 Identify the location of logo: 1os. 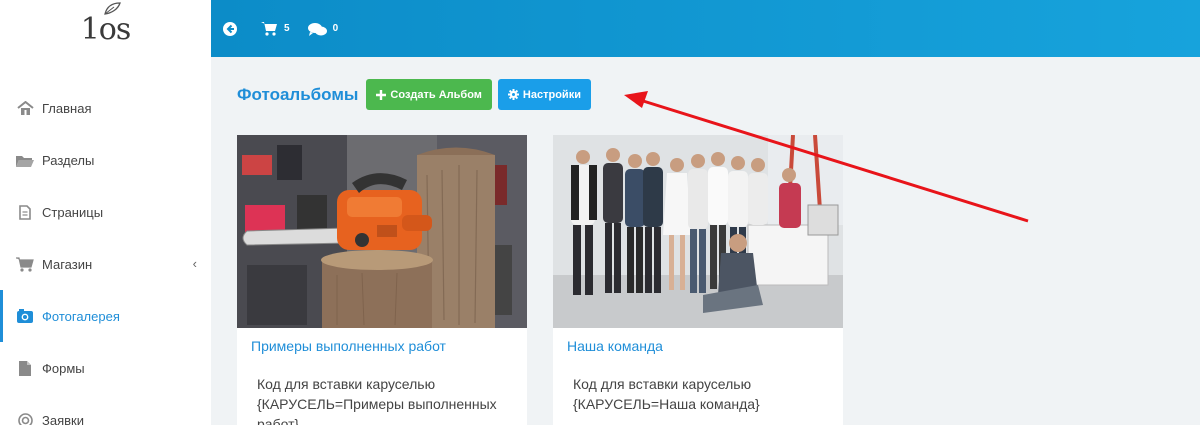
(106, 24).